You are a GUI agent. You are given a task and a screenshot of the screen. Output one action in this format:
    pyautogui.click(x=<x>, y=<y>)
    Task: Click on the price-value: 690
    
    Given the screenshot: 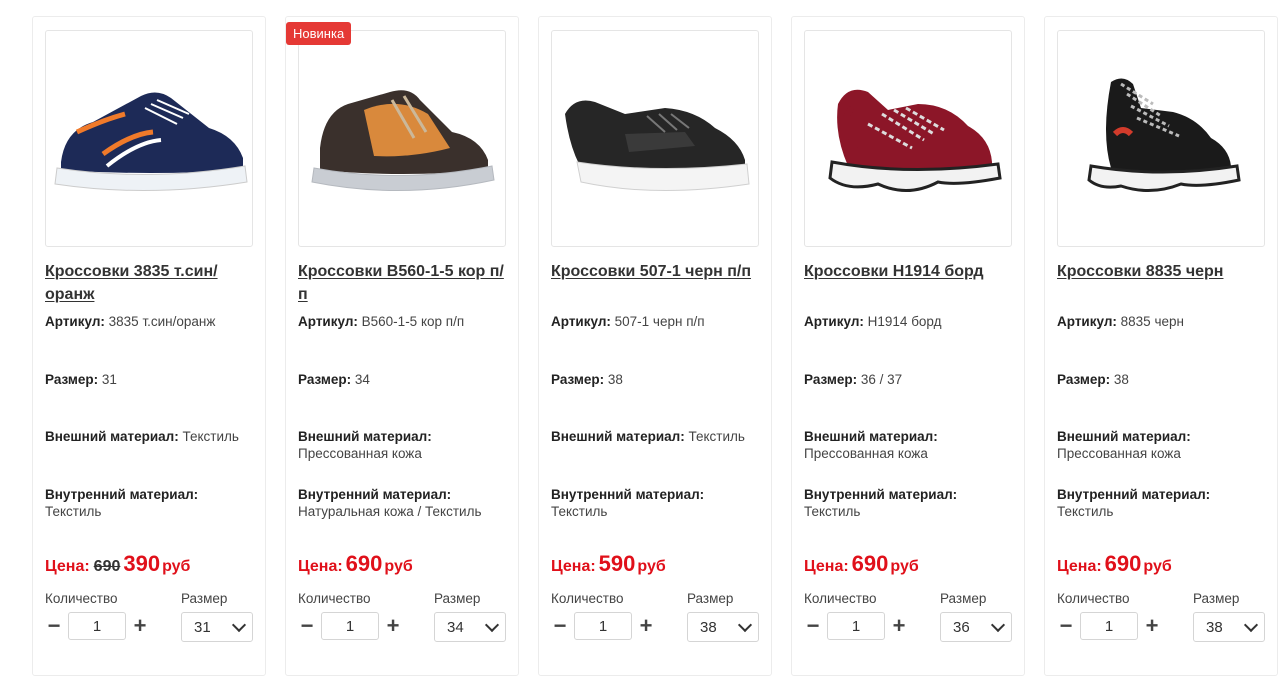 What is the action you would take?
    pyautogui.click(x=870, y=563)
    